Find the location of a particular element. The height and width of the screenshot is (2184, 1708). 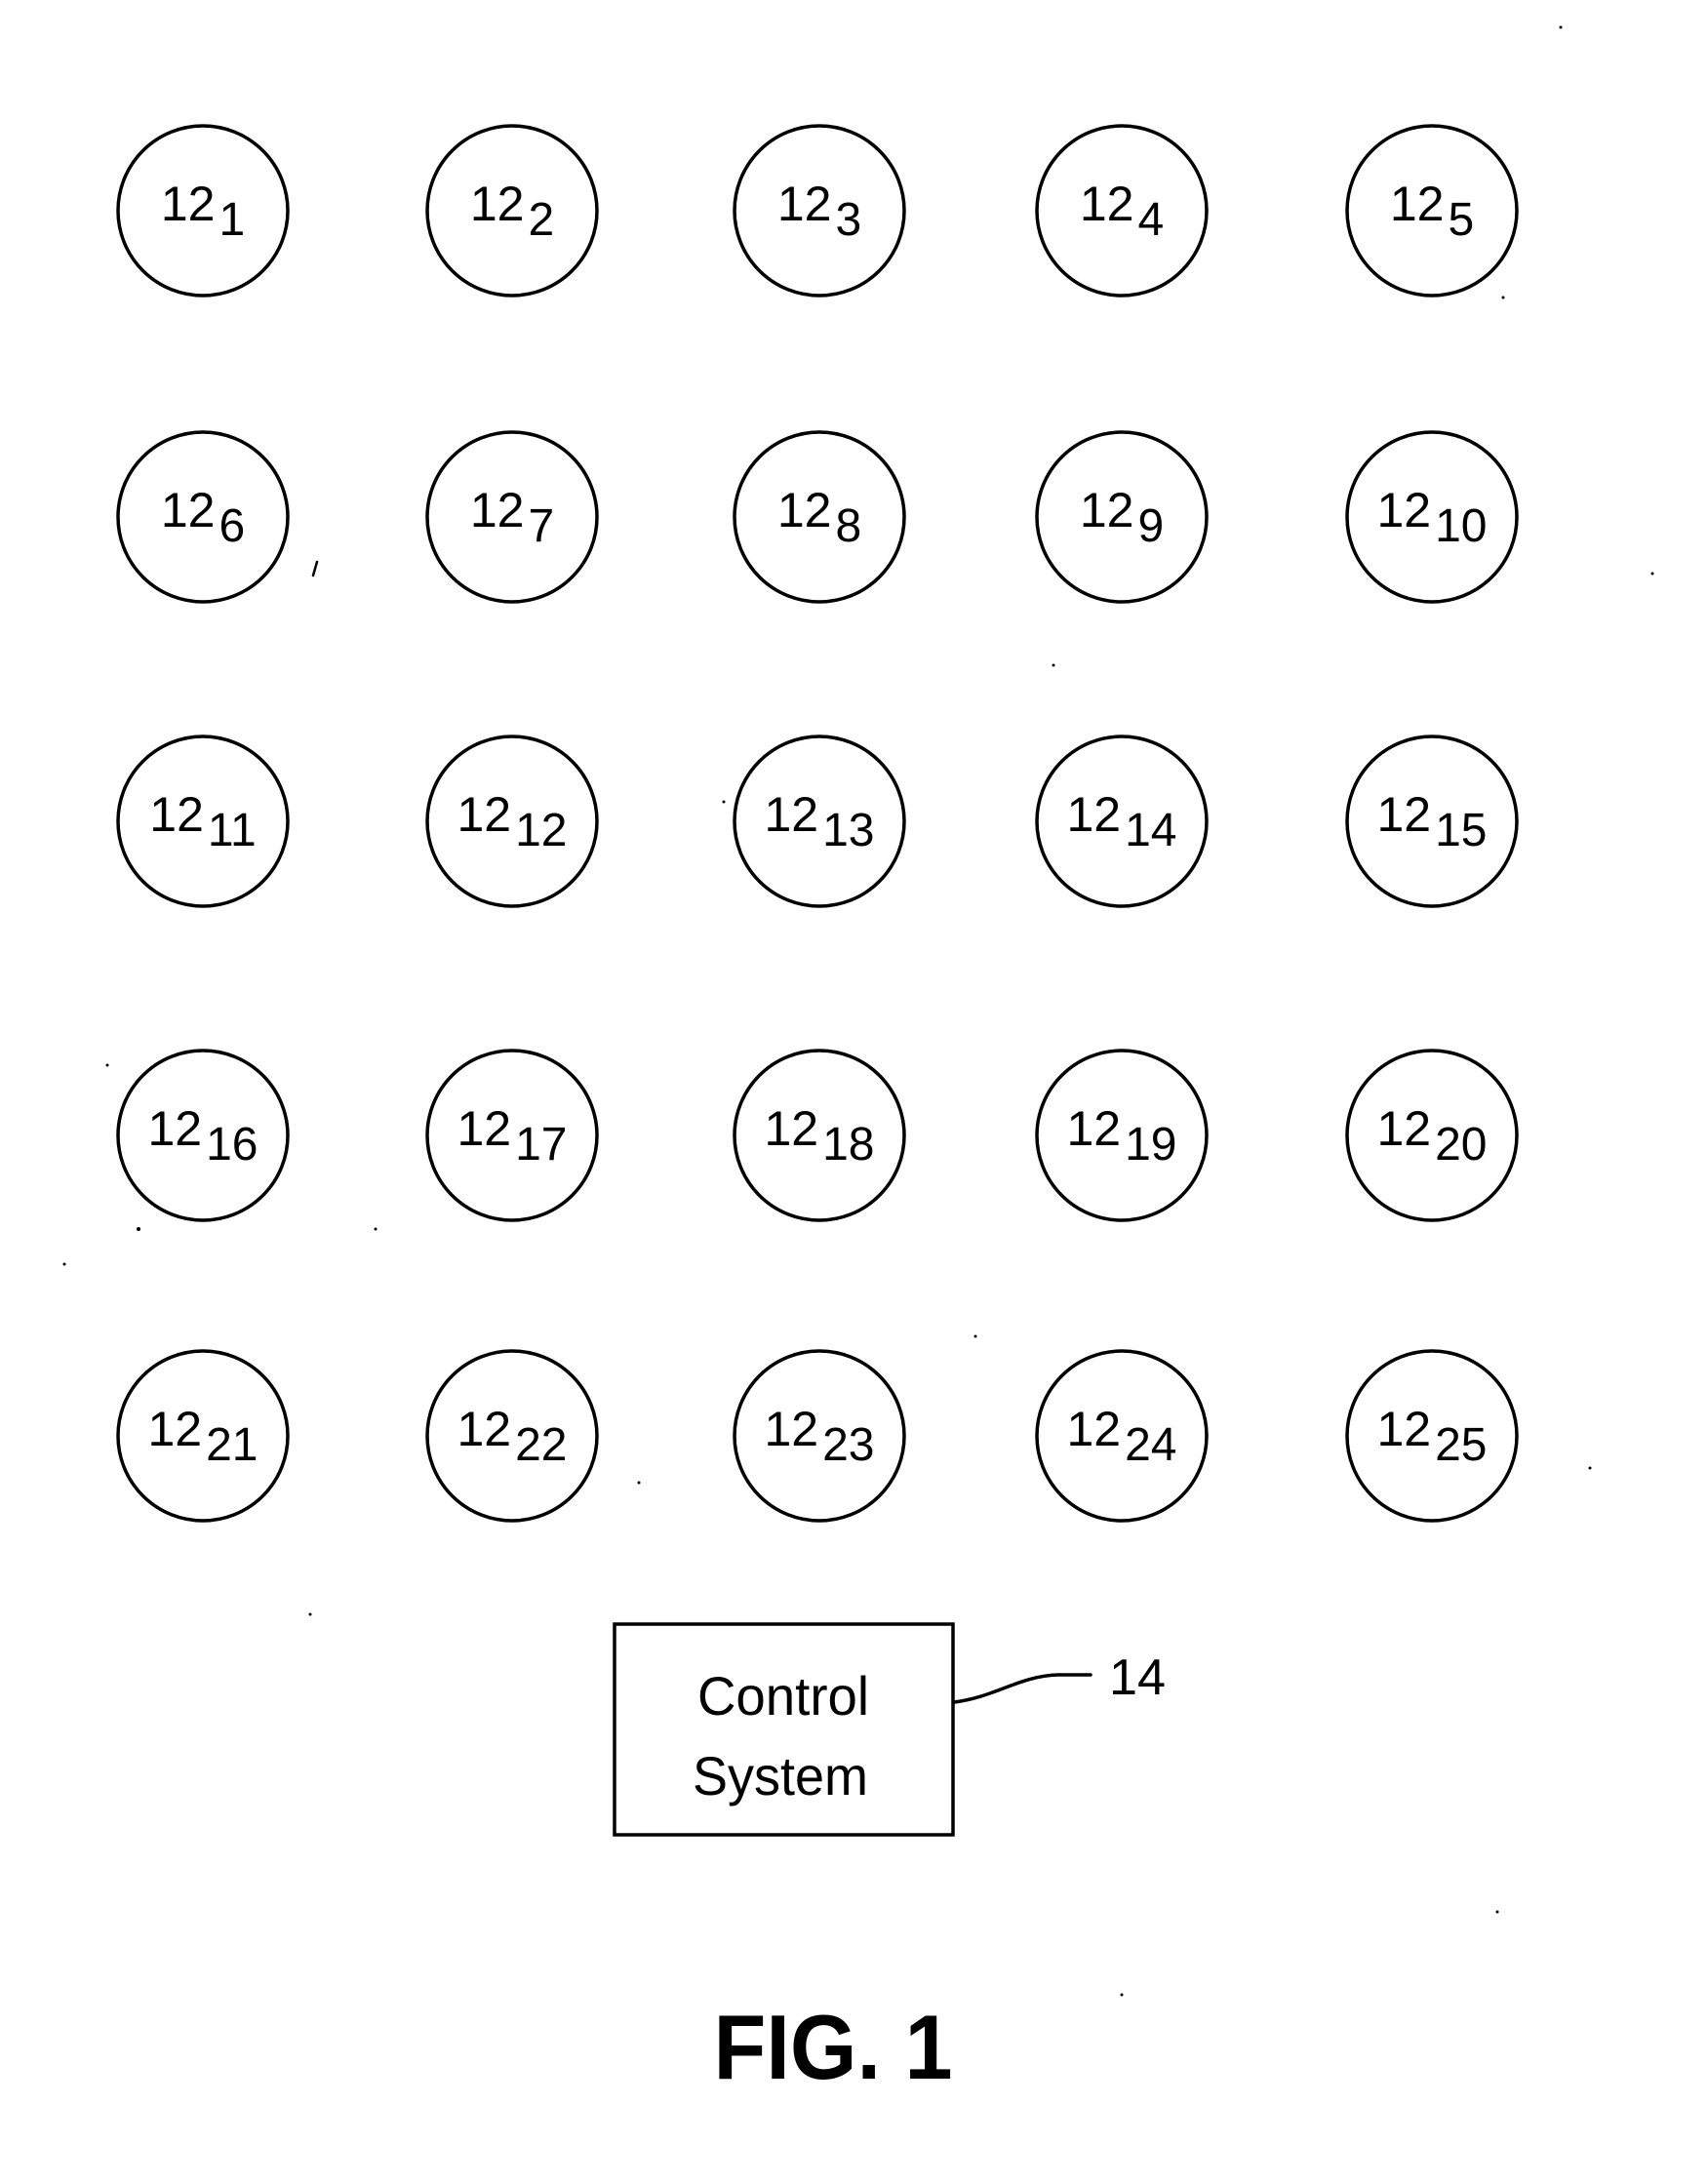

node-12-16: 1216 is located at coordinates (203, 1135).